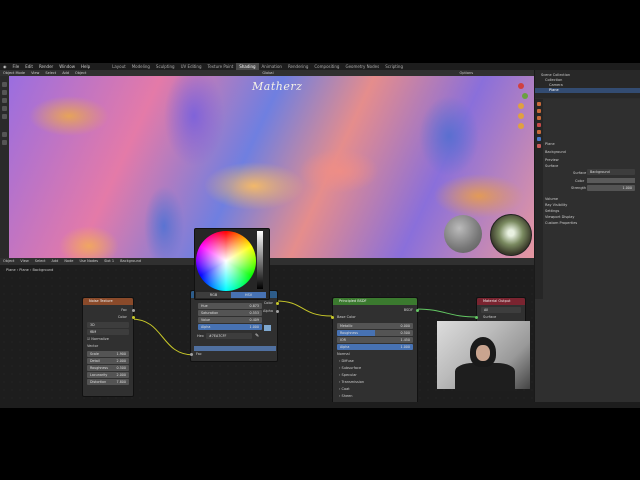 The image size is (640, 480). Describe the element at coordinates (408, 310) in the screenshot. I see `bsdf-out: BSDF` at that location.